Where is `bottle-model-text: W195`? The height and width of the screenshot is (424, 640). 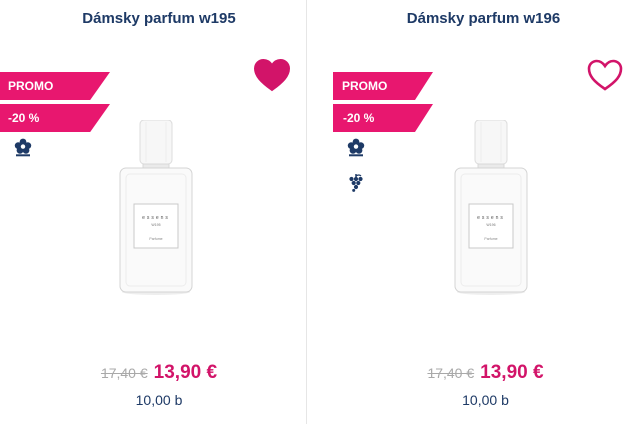
bottle-model-text: W195 is located at coordinates (155, 225).